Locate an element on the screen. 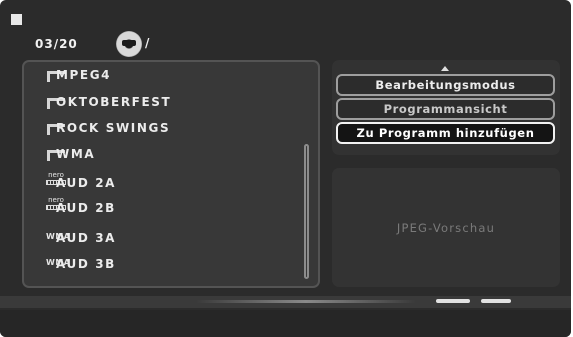 The height and width of the screenshot is (337, 573). scroll-up-arrow-icon is located at coordinates (445, 68).